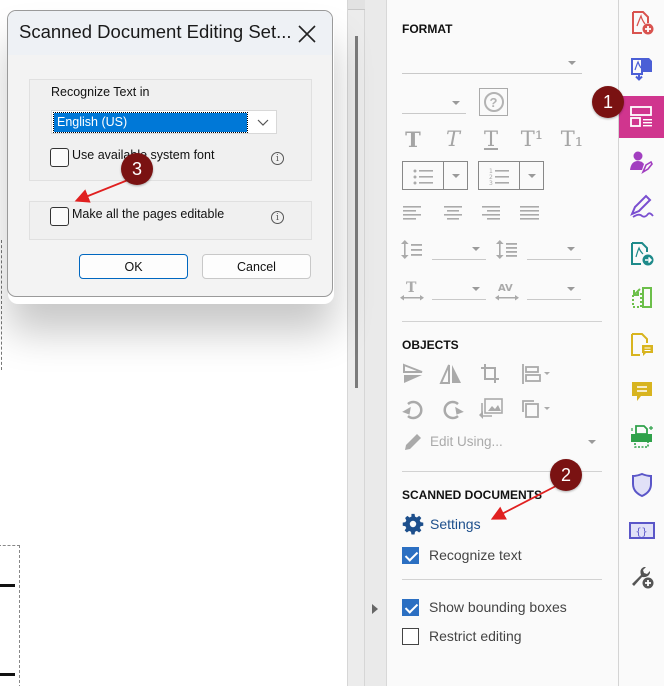 The height and width of the screenshot is (686, 664). I want to click on comment-icon, so click(642, 391).